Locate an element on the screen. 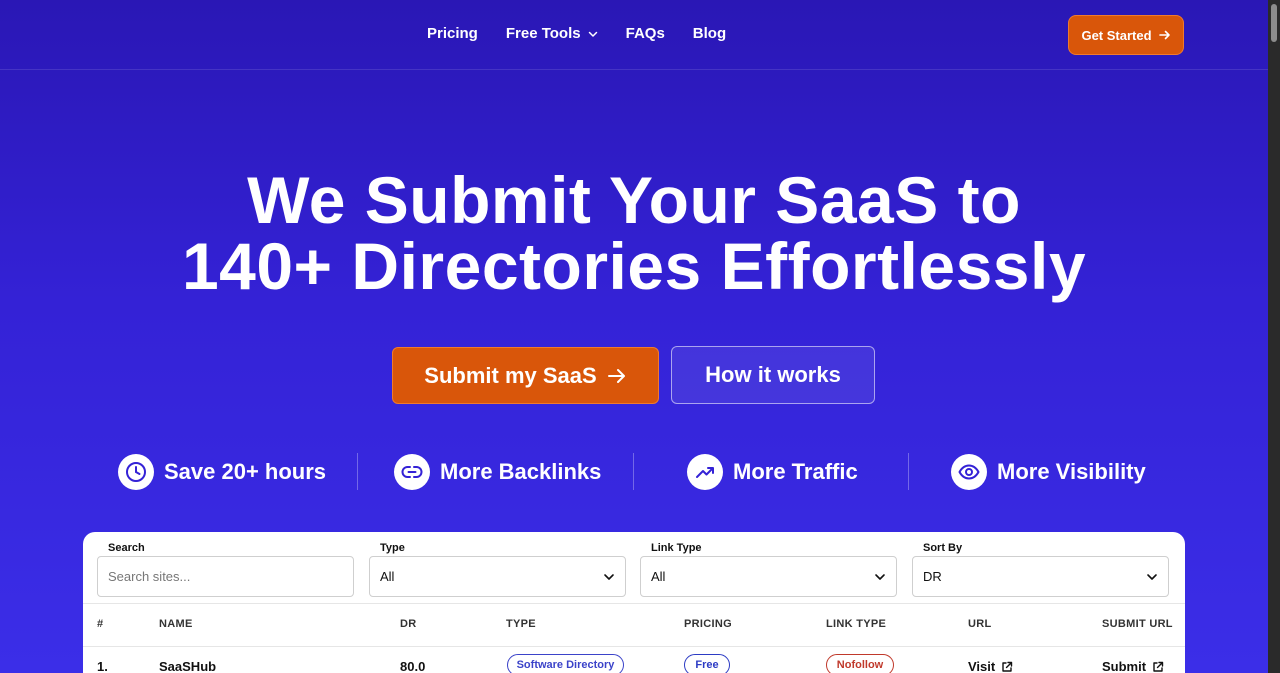 This screenshot has width=1280, height=673. benefit-visibility: More Visibility is located at coordinates (1048, 472).